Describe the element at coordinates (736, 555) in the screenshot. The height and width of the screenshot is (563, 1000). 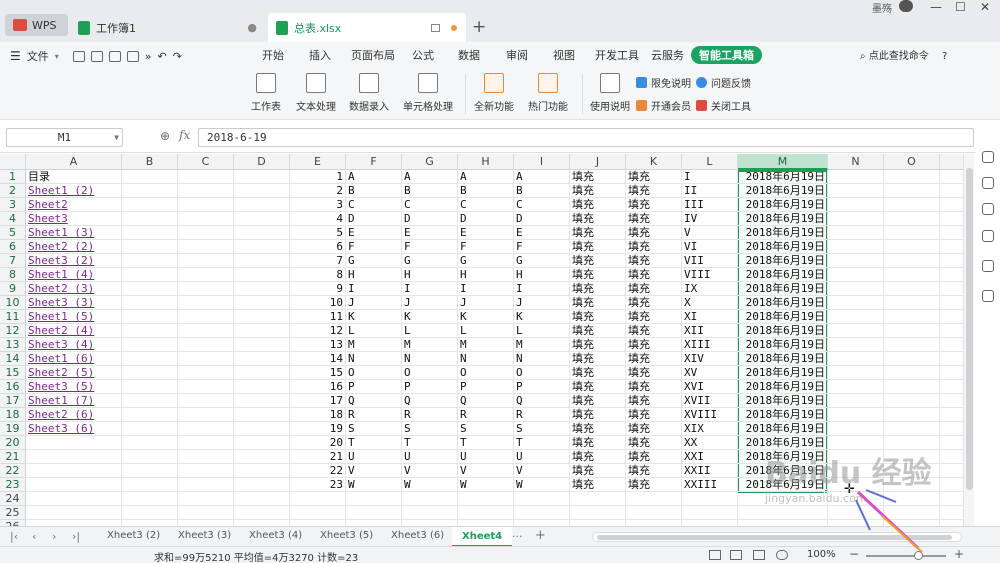
I see `page-break-view-icon` at that location.